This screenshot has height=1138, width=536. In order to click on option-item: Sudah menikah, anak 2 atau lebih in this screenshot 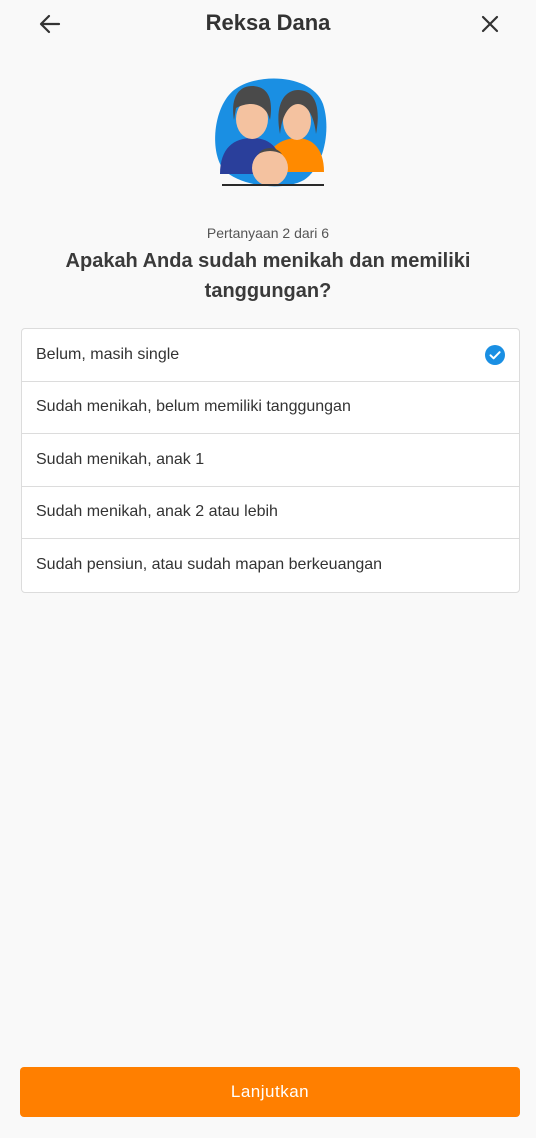, I will do `click(270, 513)`.